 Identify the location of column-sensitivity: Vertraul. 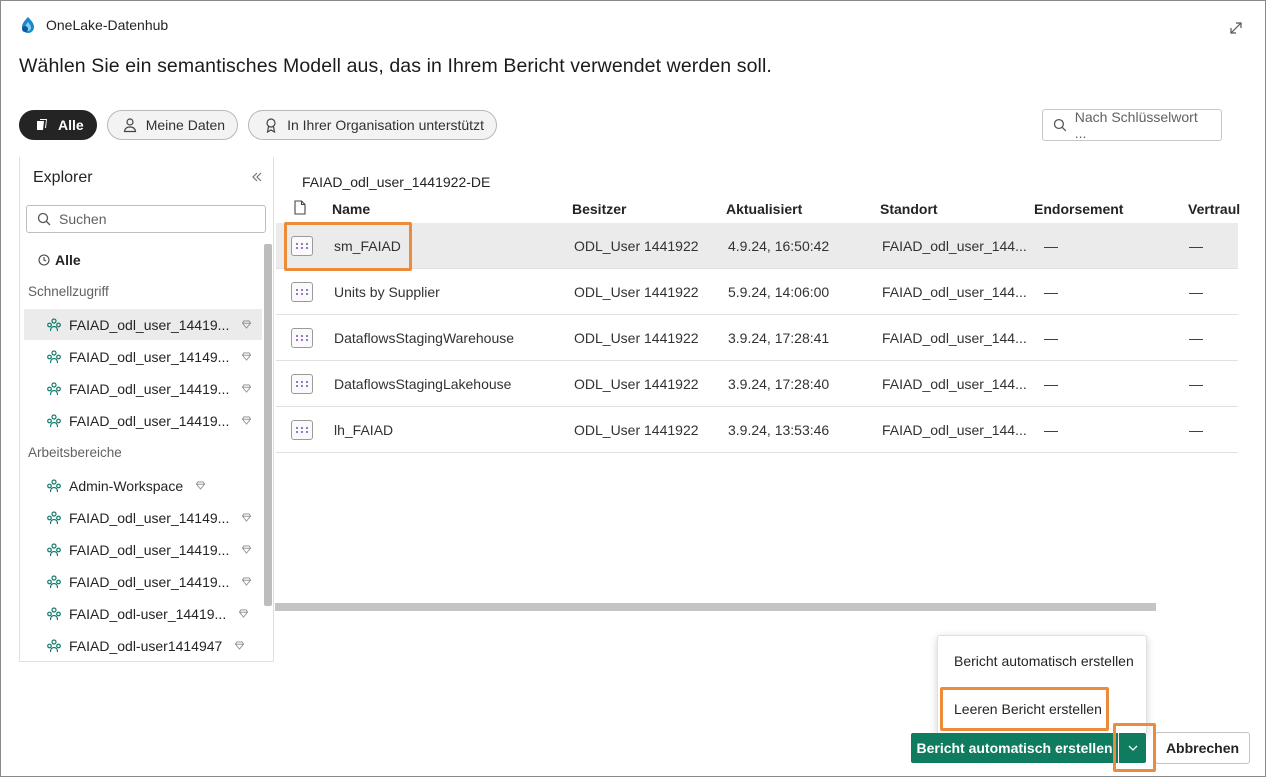
(1214, 209).